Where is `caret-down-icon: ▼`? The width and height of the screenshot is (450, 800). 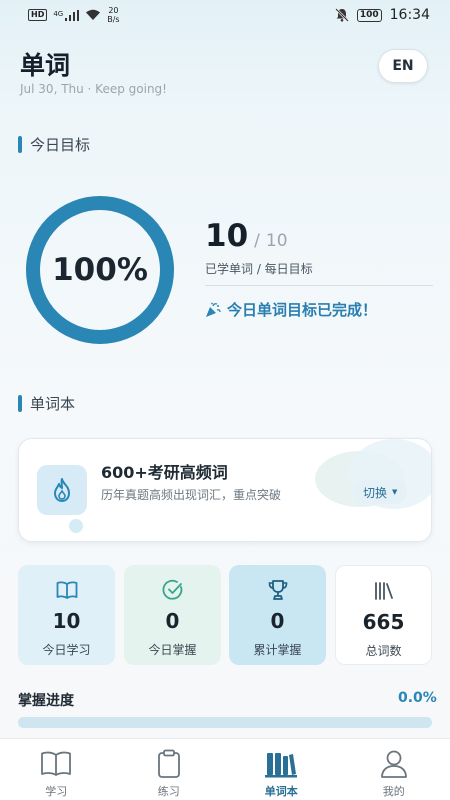
caret-down-icon: ▼ is located at coordinates (395, 492).